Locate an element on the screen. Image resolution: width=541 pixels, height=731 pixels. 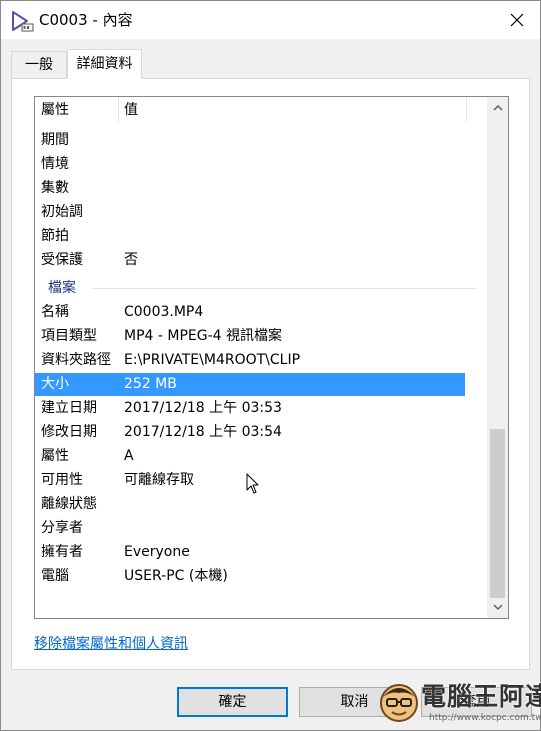
chevron-down-icon is located at coordinates (497, 607).